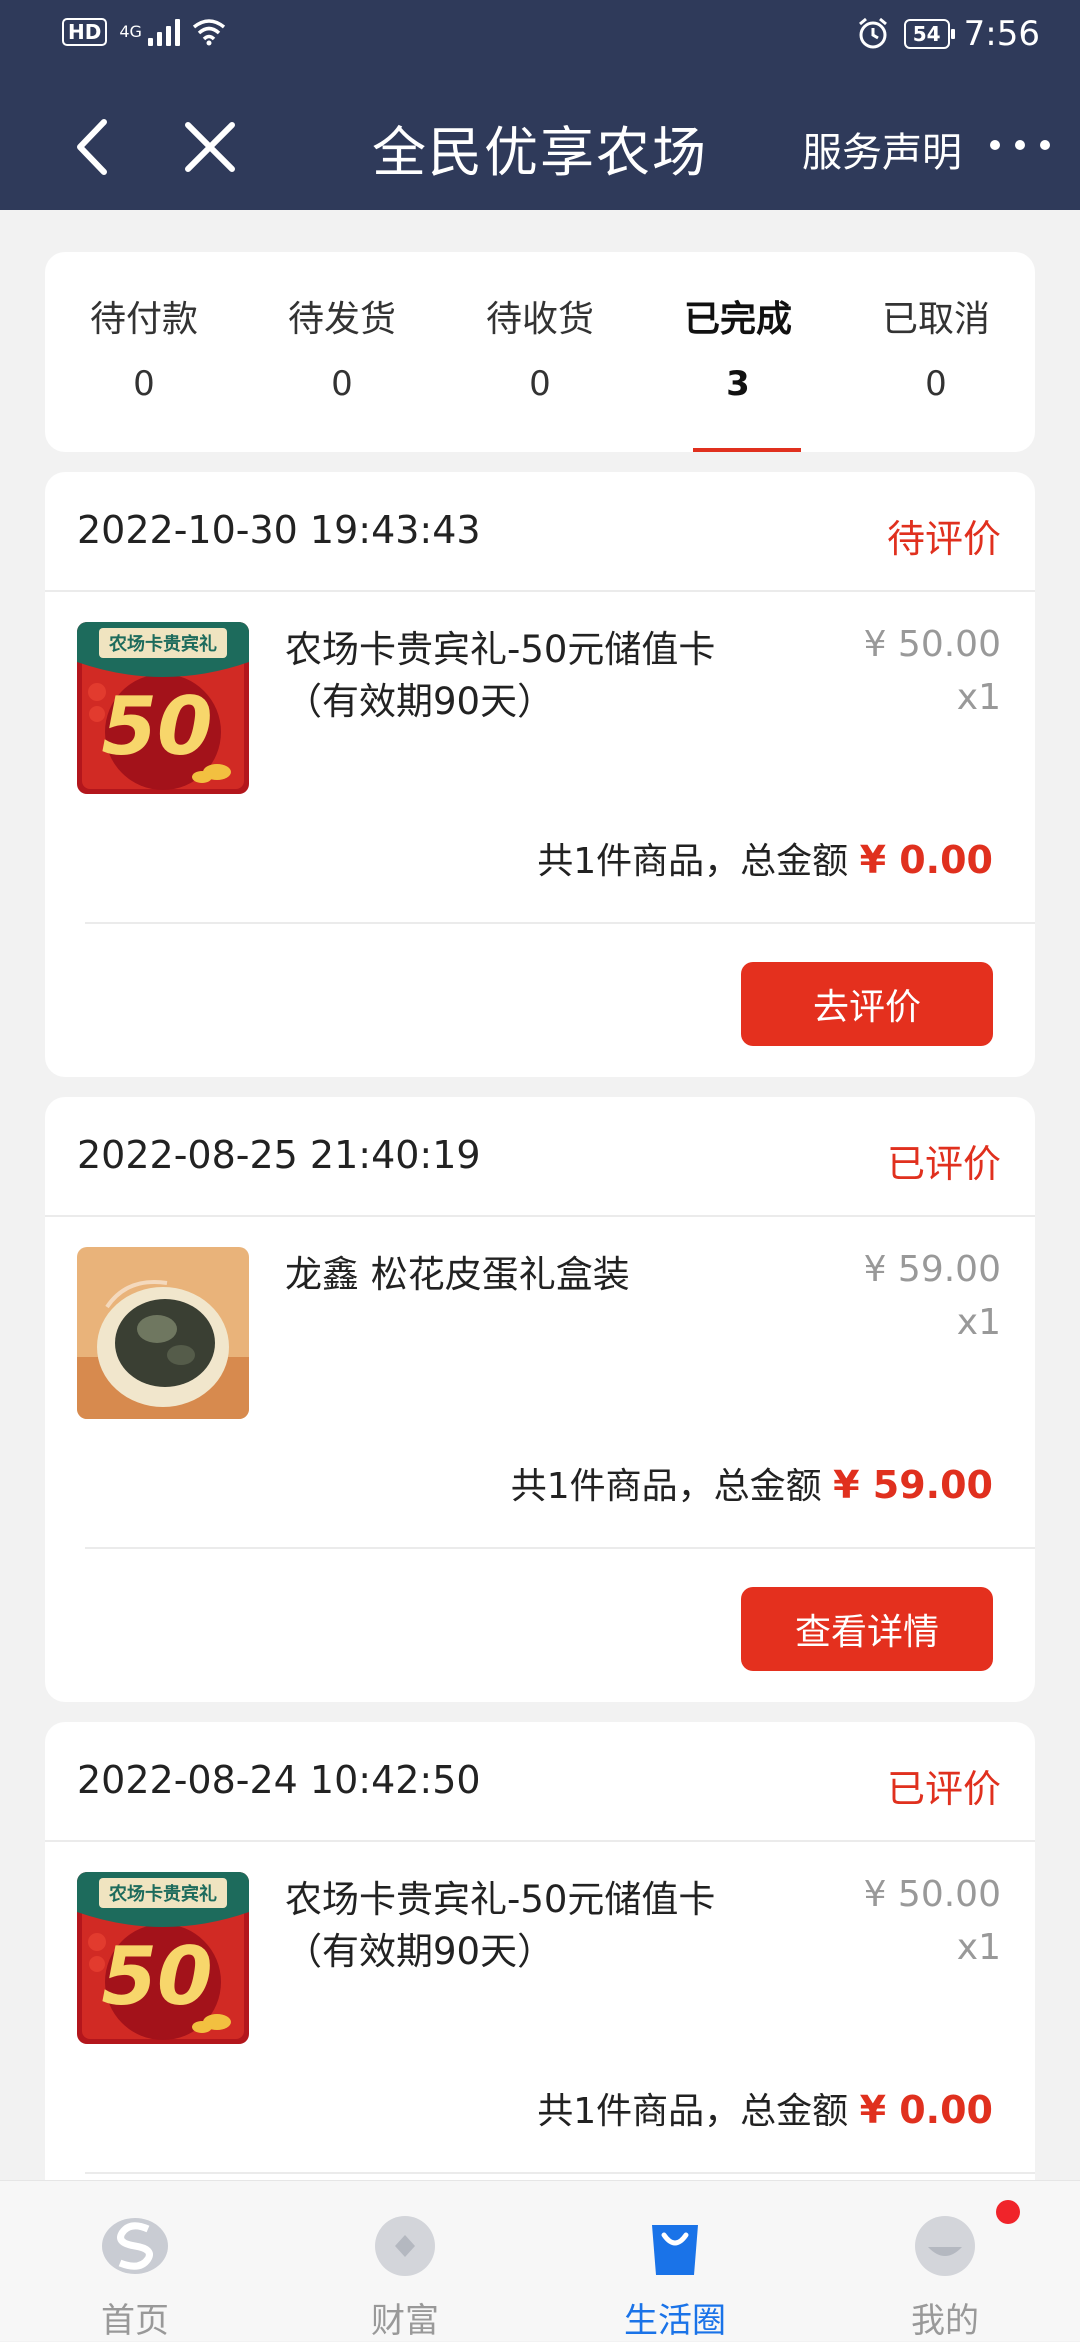 This screenshot has width=1080, height=2342. I want to click on hd-icon: HD, so click(85, 32).